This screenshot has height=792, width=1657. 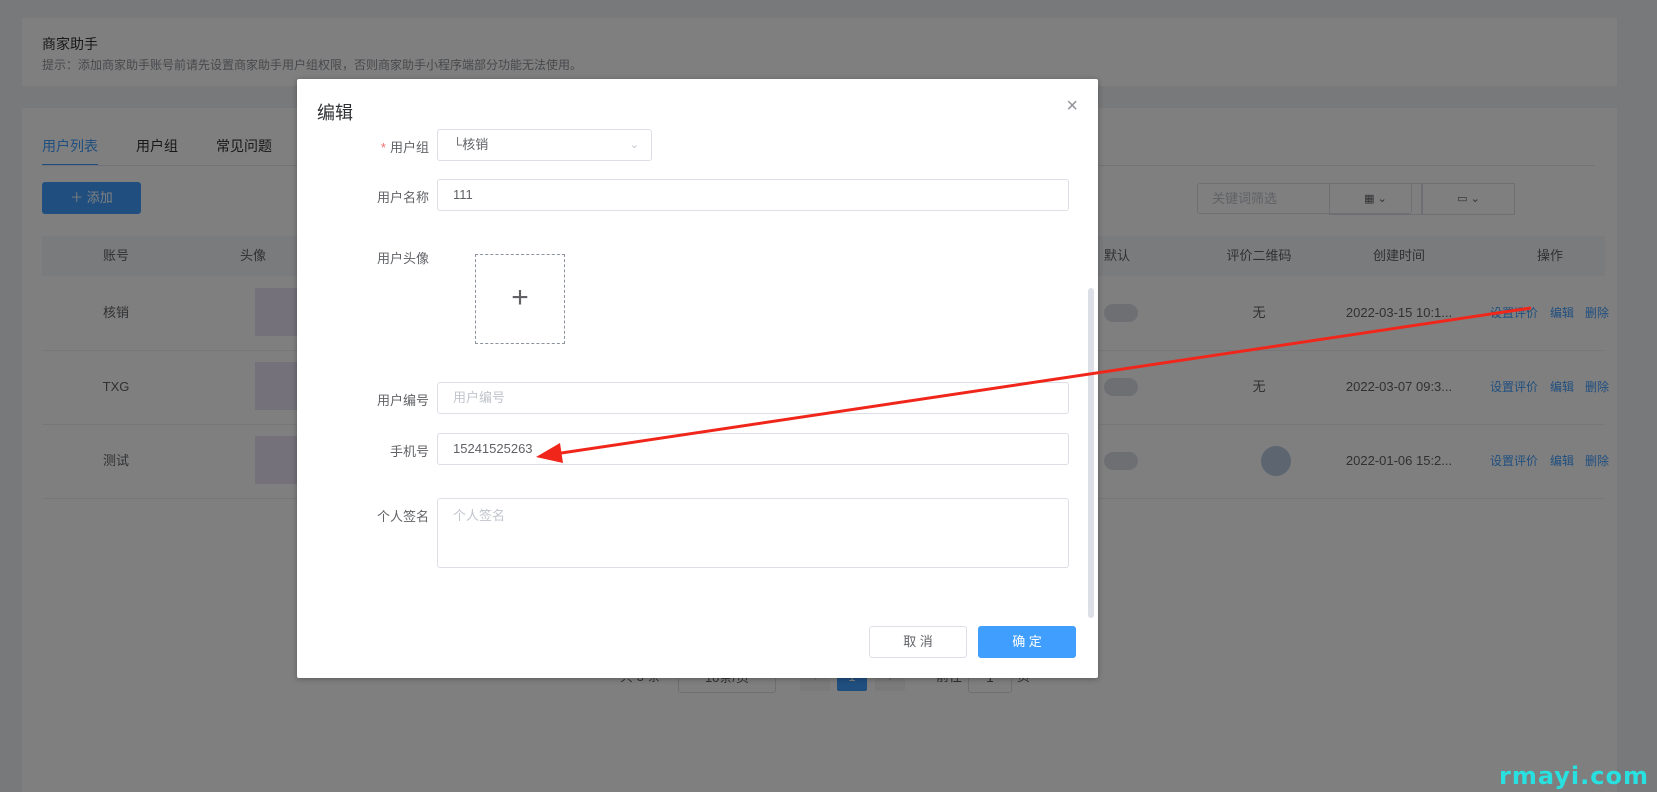 I want to click on annotation-arrow, so click(x=1034, y=384).